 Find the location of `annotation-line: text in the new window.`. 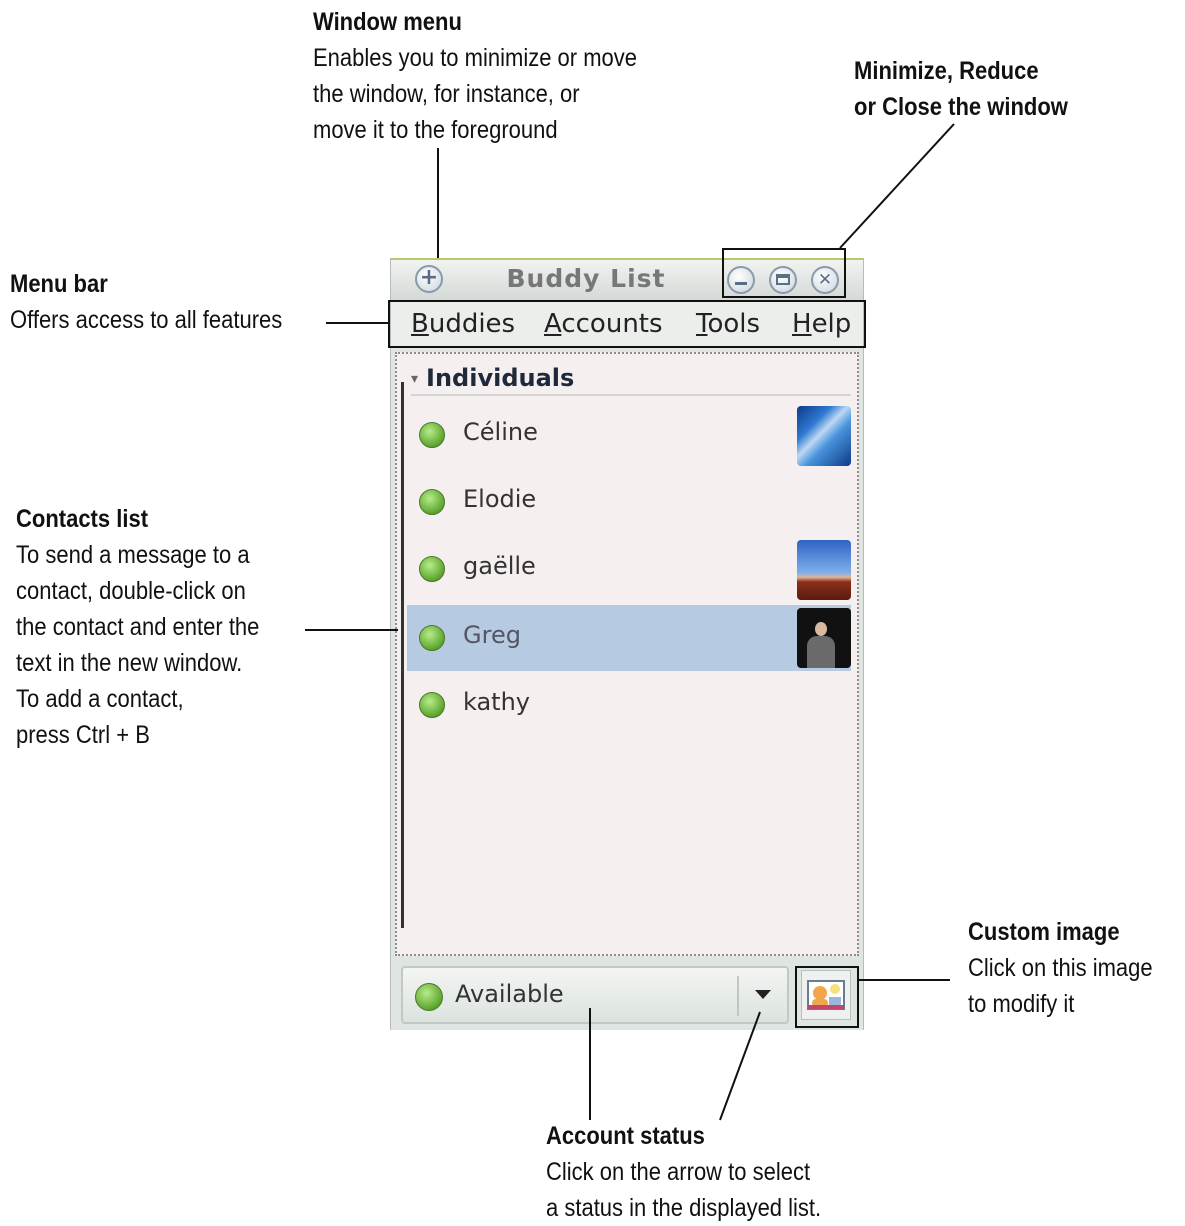

annotation-line: text in the new window. is located at coordinates (129, 663).